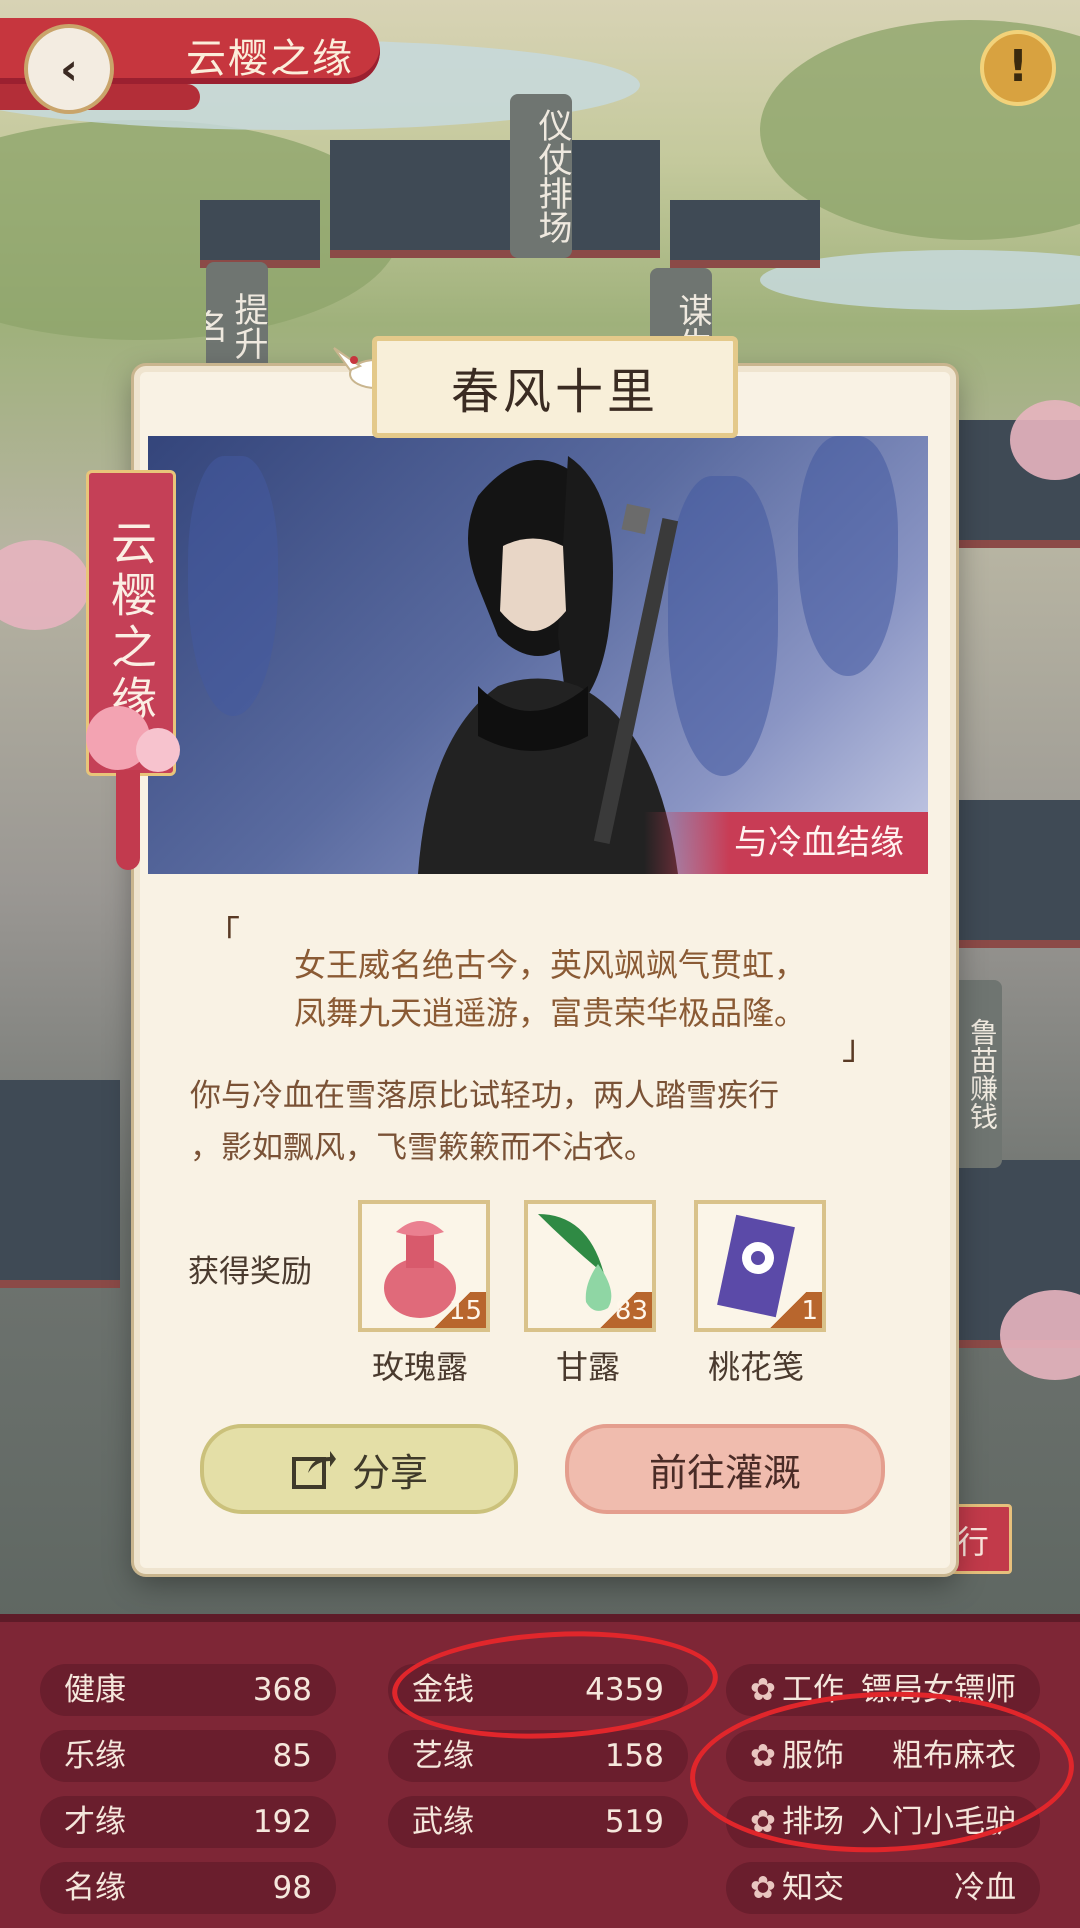 The width and height of the screenshot is (1080, 1928). Describe the element at coordinates (424, 1266) in the screenshot. I see `reward-item-rose-dew: 15` at that location.